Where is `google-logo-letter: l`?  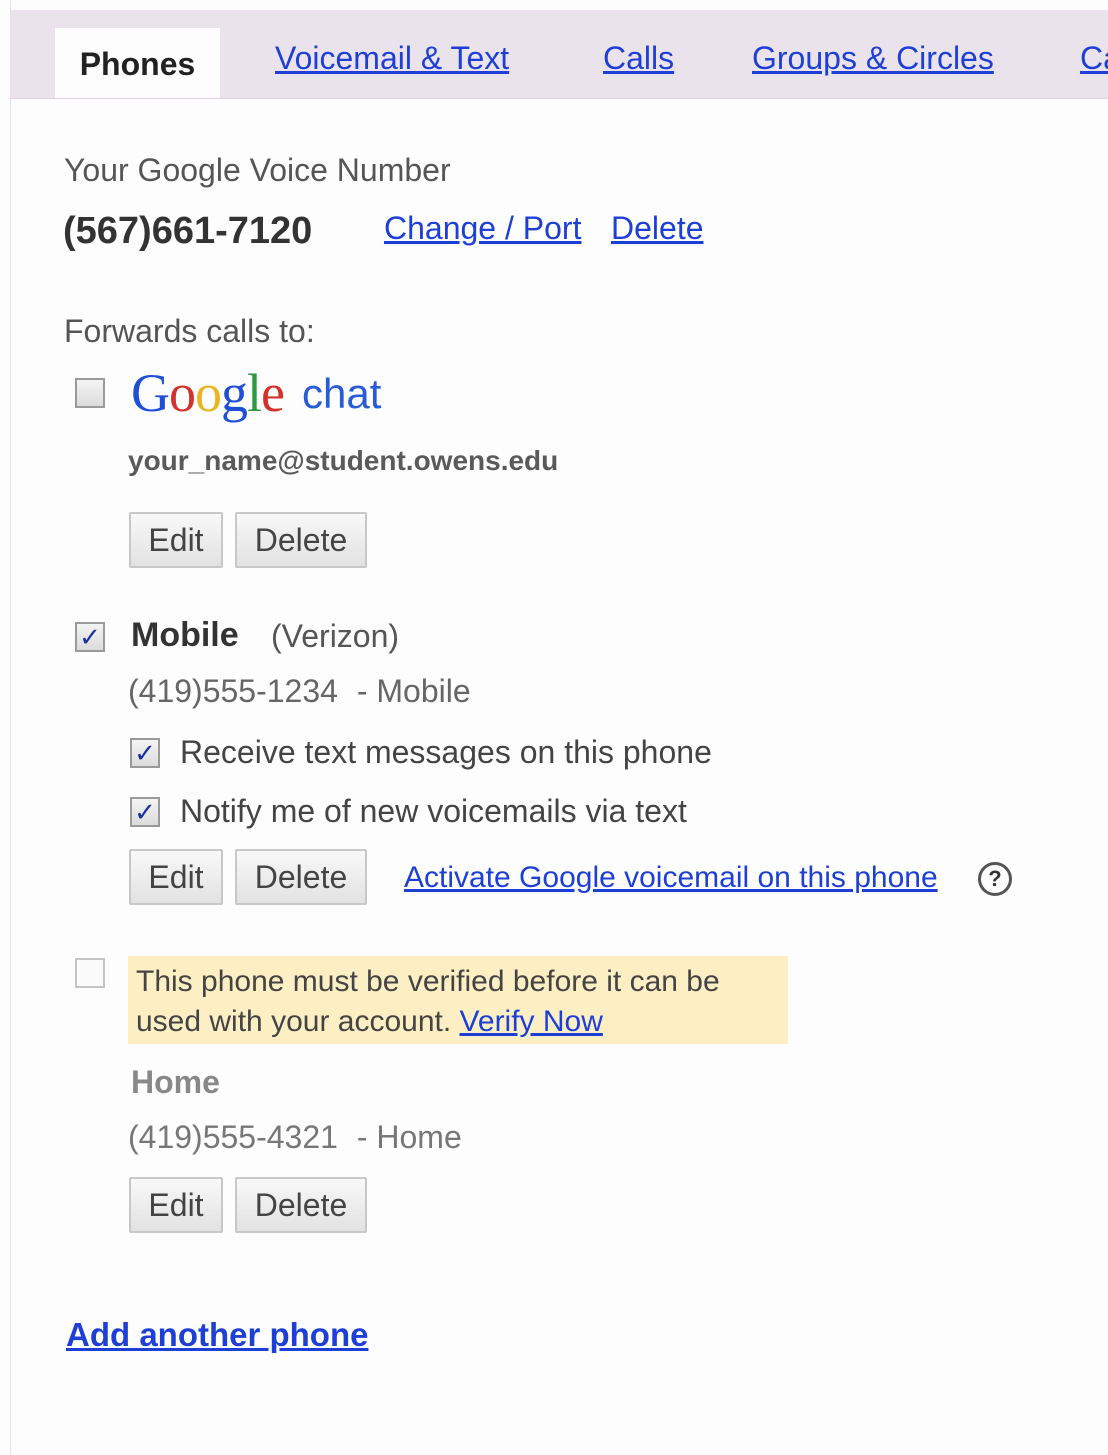 google-logo-letter: l is located at coordinates (254, 393).